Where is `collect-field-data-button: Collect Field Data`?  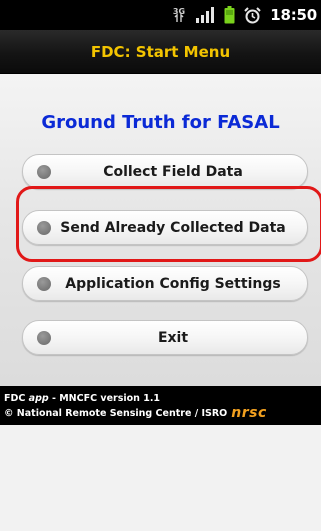
collect-field-data-button: Collect Field Data is located at coordinates (165, 171).